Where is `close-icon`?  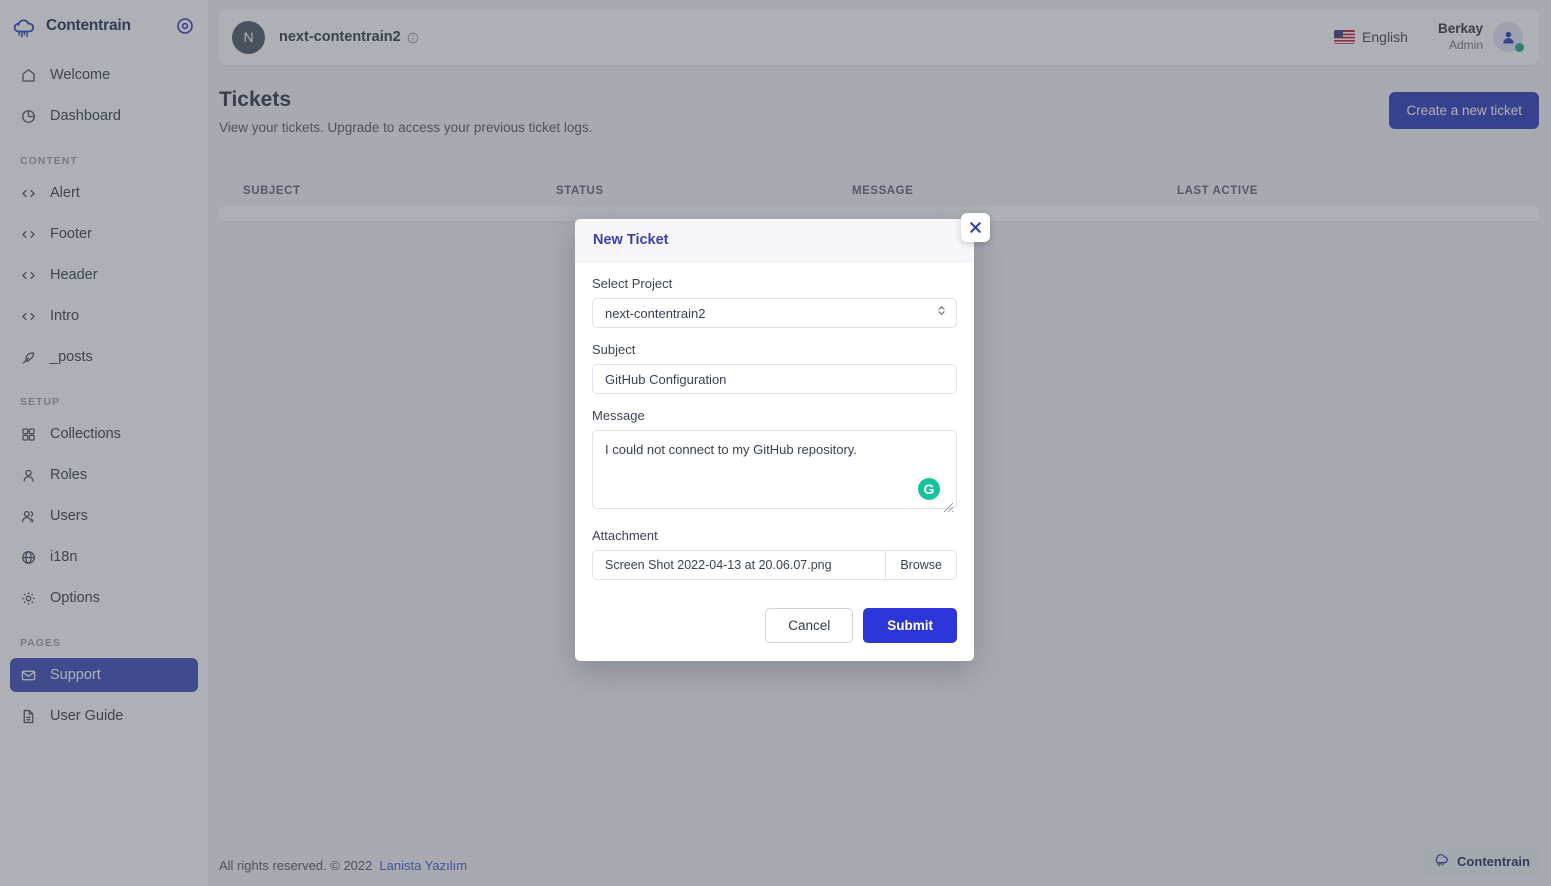
close-icon is located at coordinates (975, 227).